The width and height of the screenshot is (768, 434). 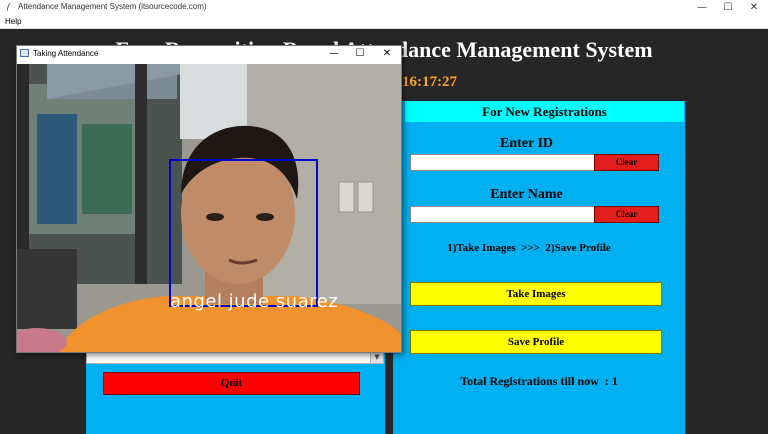 I want to click on clear-id-button: Clear, so click(x=626, y=162).